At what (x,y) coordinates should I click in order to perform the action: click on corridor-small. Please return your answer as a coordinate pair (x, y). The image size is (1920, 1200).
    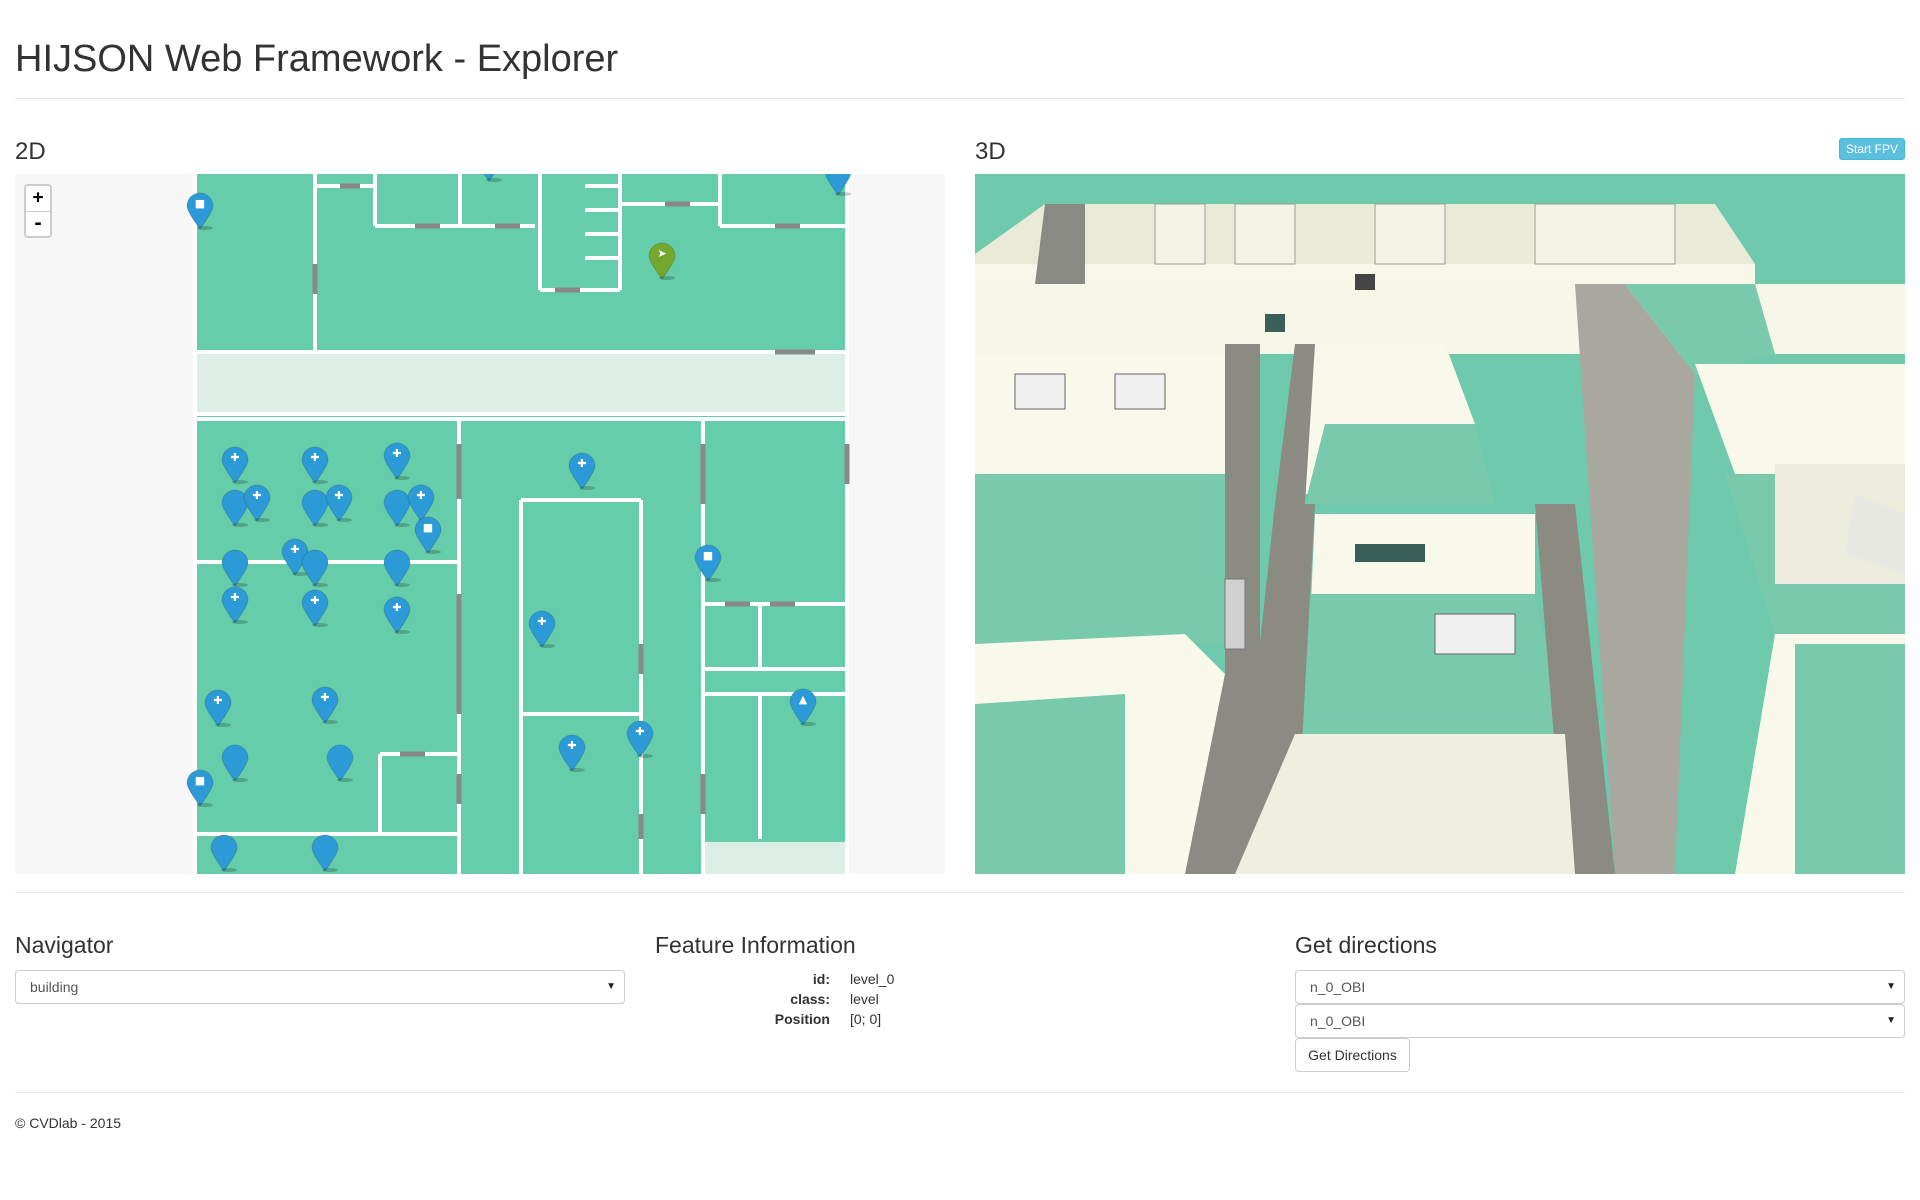
    Looking at the image, I should click on (776, 858).